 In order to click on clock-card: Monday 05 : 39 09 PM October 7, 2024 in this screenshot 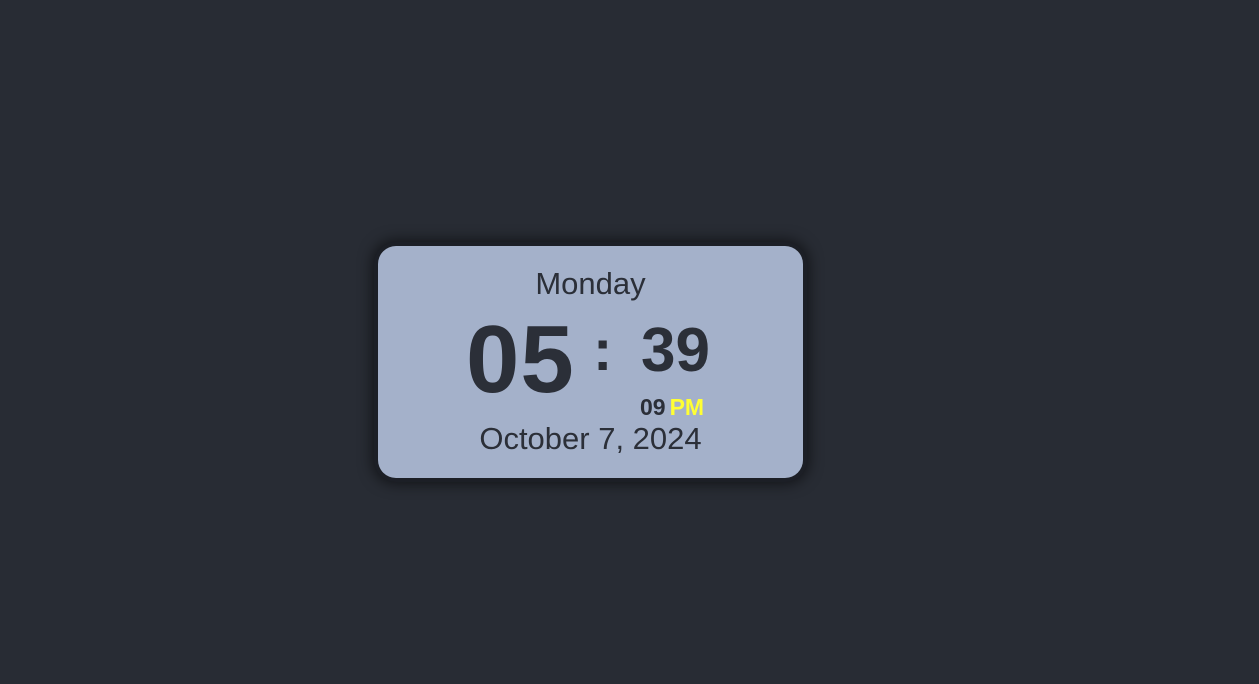, I will do `click(590, 362)`.